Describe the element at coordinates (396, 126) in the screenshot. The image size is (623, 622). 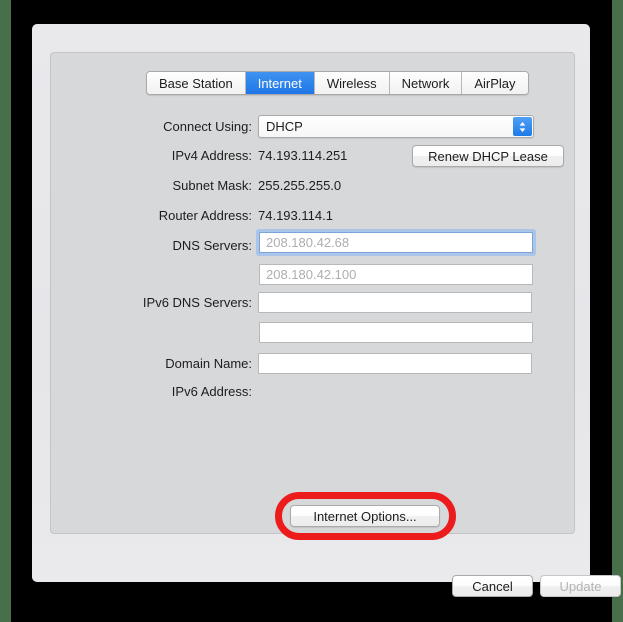
I see `connect-using-popup: DHCP` at that location.